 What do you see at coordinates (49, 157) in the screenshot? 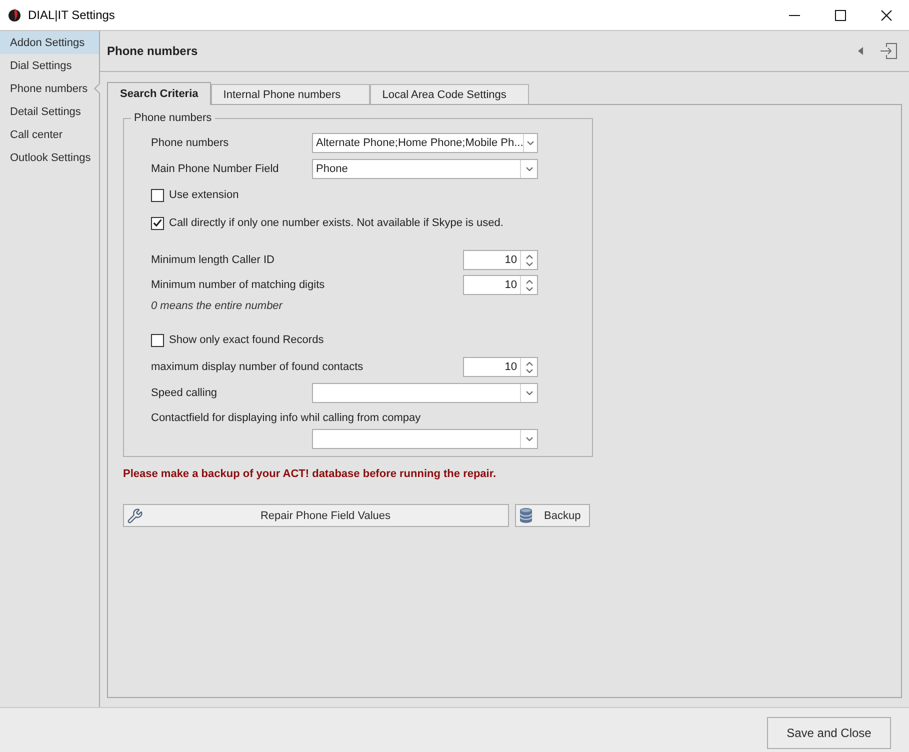
I see `sidebar-item: Outlook Settings` at bounding box center [49, 157].